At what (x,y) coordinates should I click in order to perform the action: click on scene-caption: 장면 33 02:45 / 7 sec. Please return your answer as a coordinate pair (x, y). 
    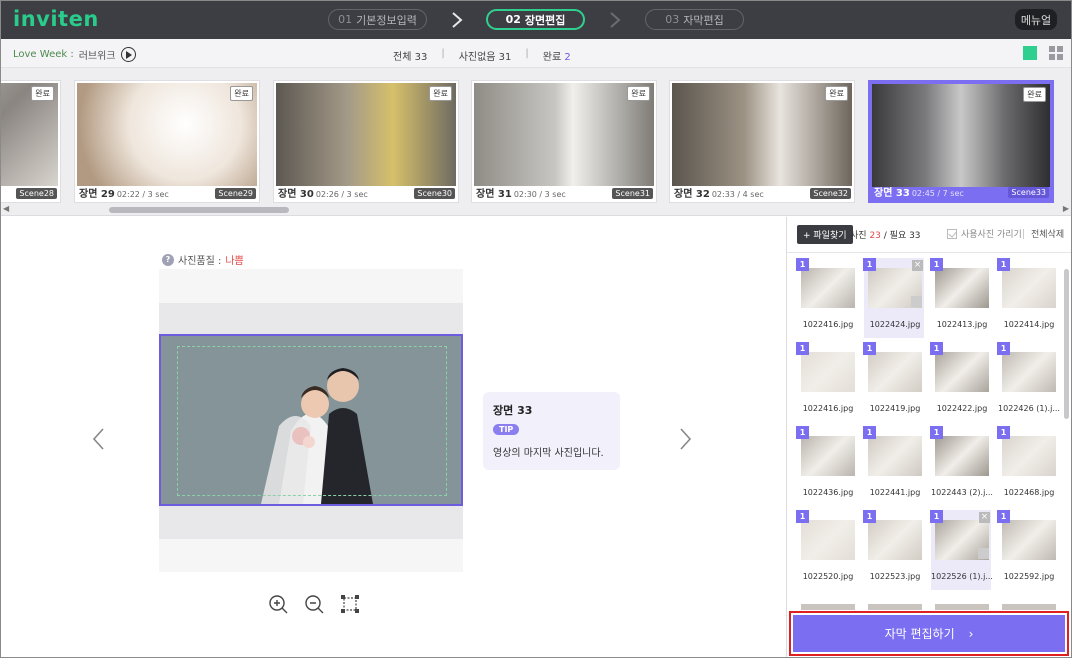
    Looking at the image, I should click on (919, 193).